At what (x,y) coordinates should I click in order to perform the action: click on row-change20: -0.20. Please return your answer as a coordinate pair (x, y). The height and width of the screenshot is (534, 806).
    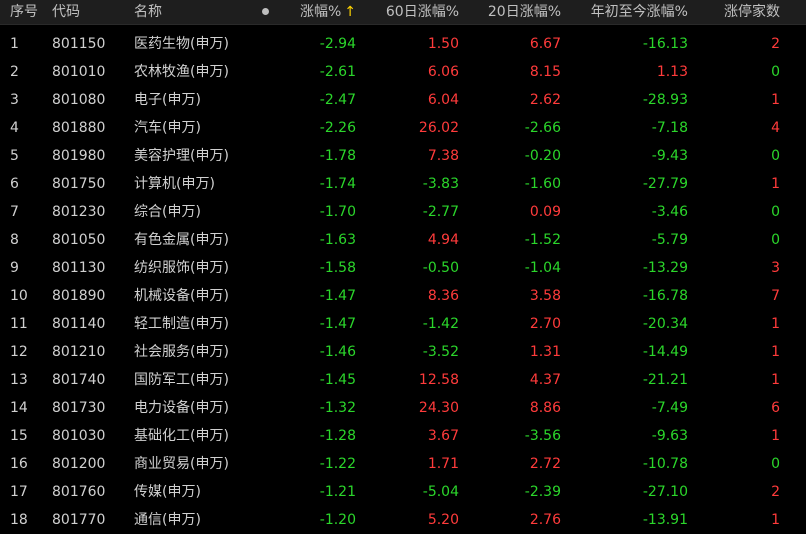
    Looking at the image, I should click on (542, 156).